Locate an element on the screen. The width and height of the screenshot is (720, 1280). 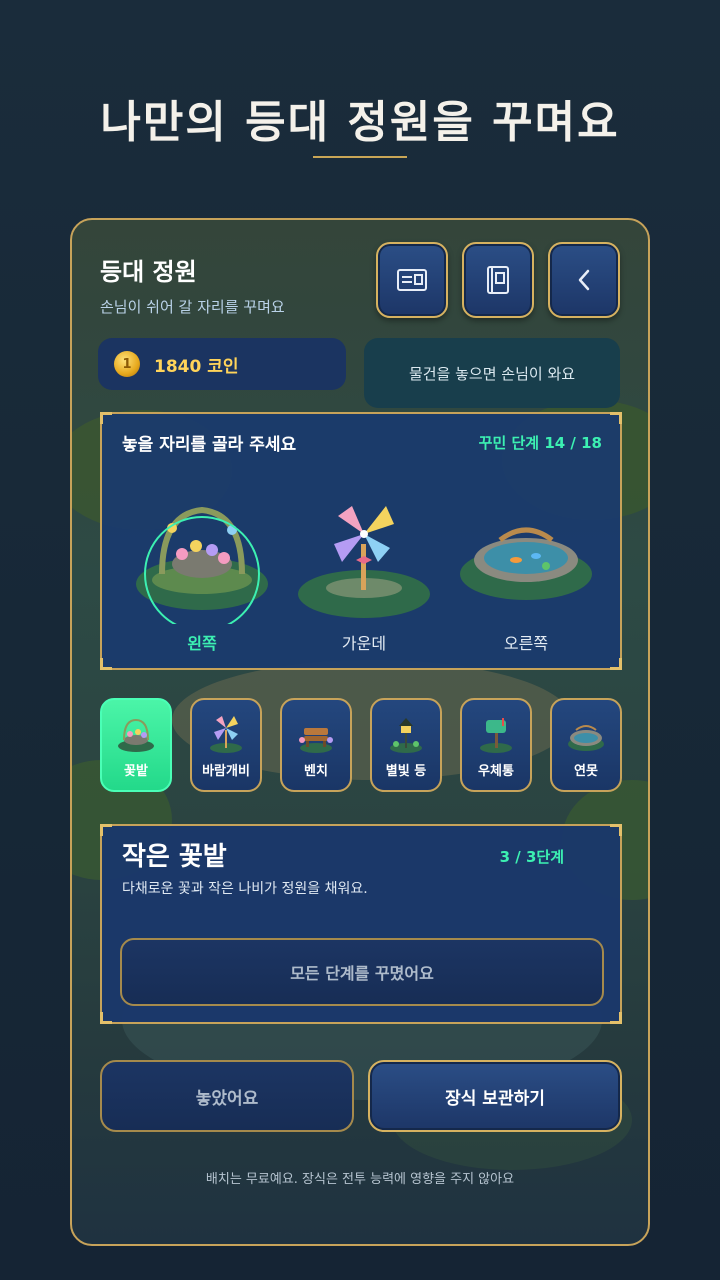
tab-label: 우체통 is located at coordinates (496, 771).